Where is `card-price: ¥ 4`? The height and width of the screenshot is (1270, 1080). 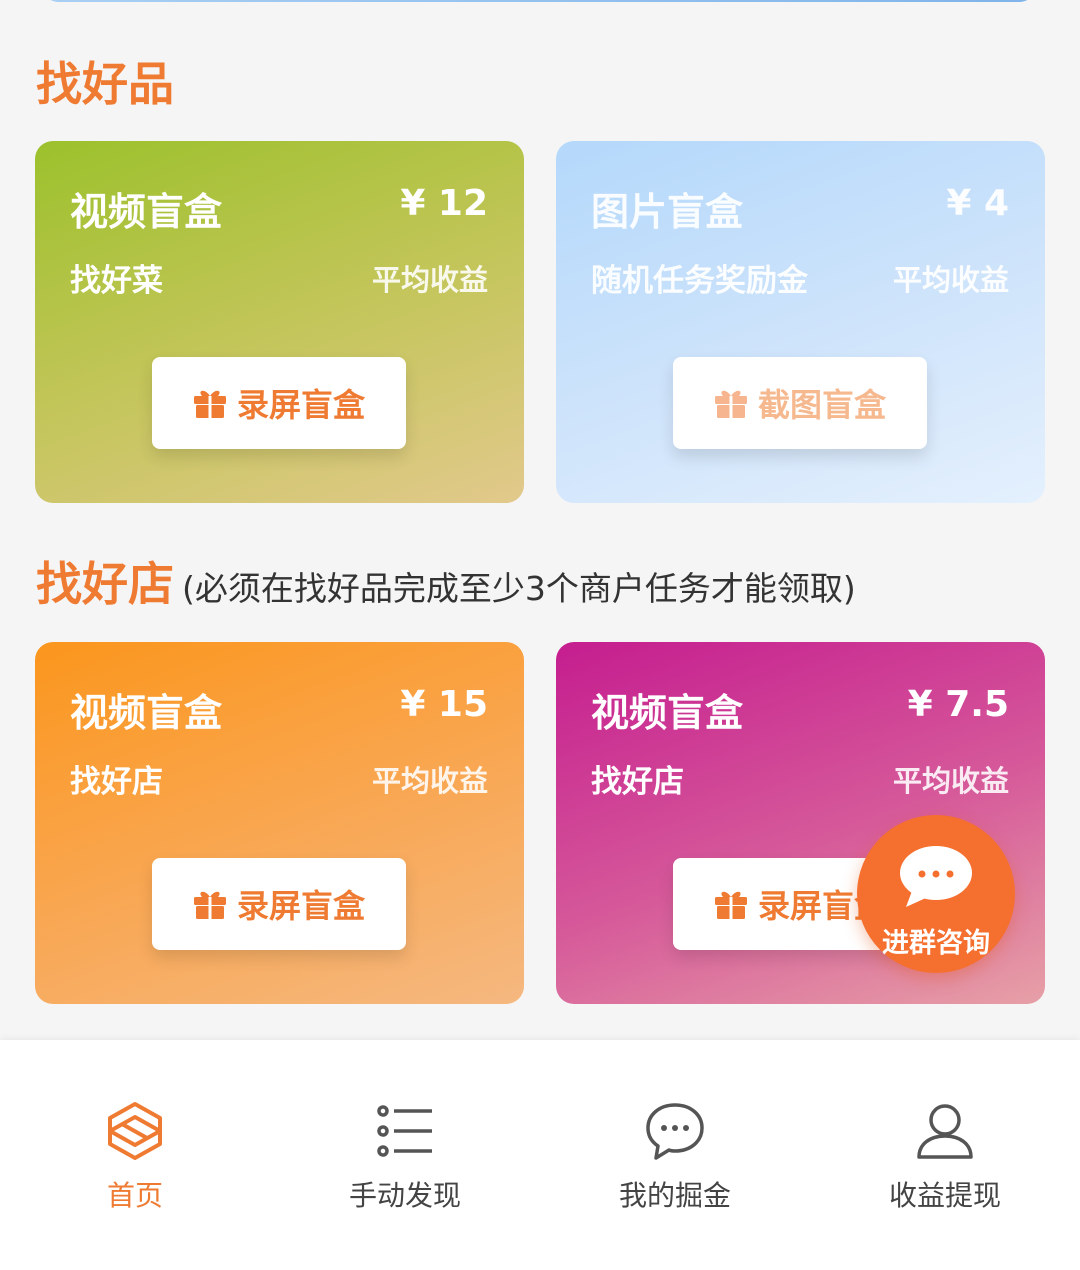 card-price: ¥ 4 is located at coordinates (977, 203).